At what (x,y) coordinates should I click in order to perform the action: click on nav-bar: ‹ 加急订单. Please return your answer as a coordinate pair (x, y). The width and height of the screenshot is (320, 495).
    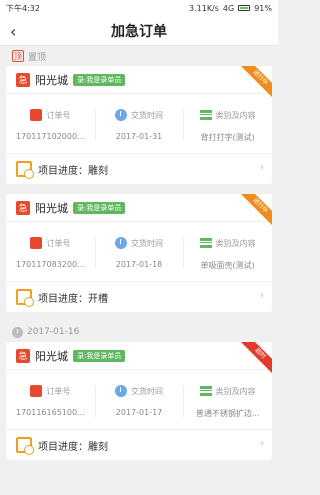
    Looking at the image, I should click on (139, 31).